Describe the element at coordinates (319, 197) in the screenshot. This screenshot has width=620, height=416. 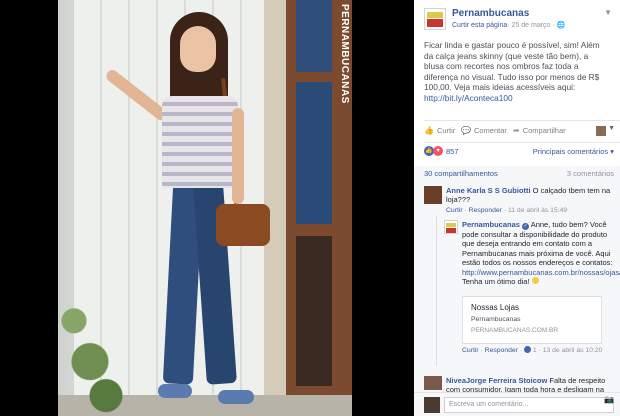
I see `window-shutter: PERNAMBUCANAS` at that location.